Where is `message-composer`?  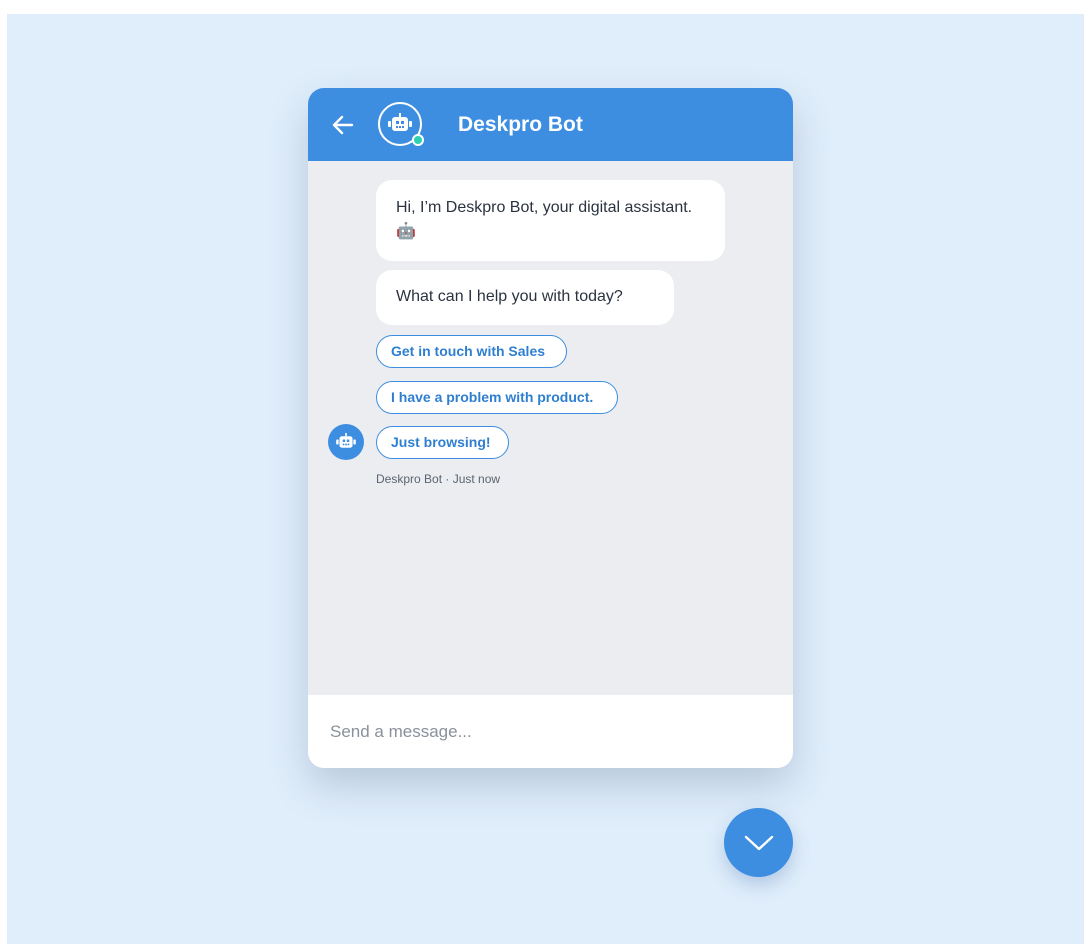
message-composer is located at coordinates (550, 731).